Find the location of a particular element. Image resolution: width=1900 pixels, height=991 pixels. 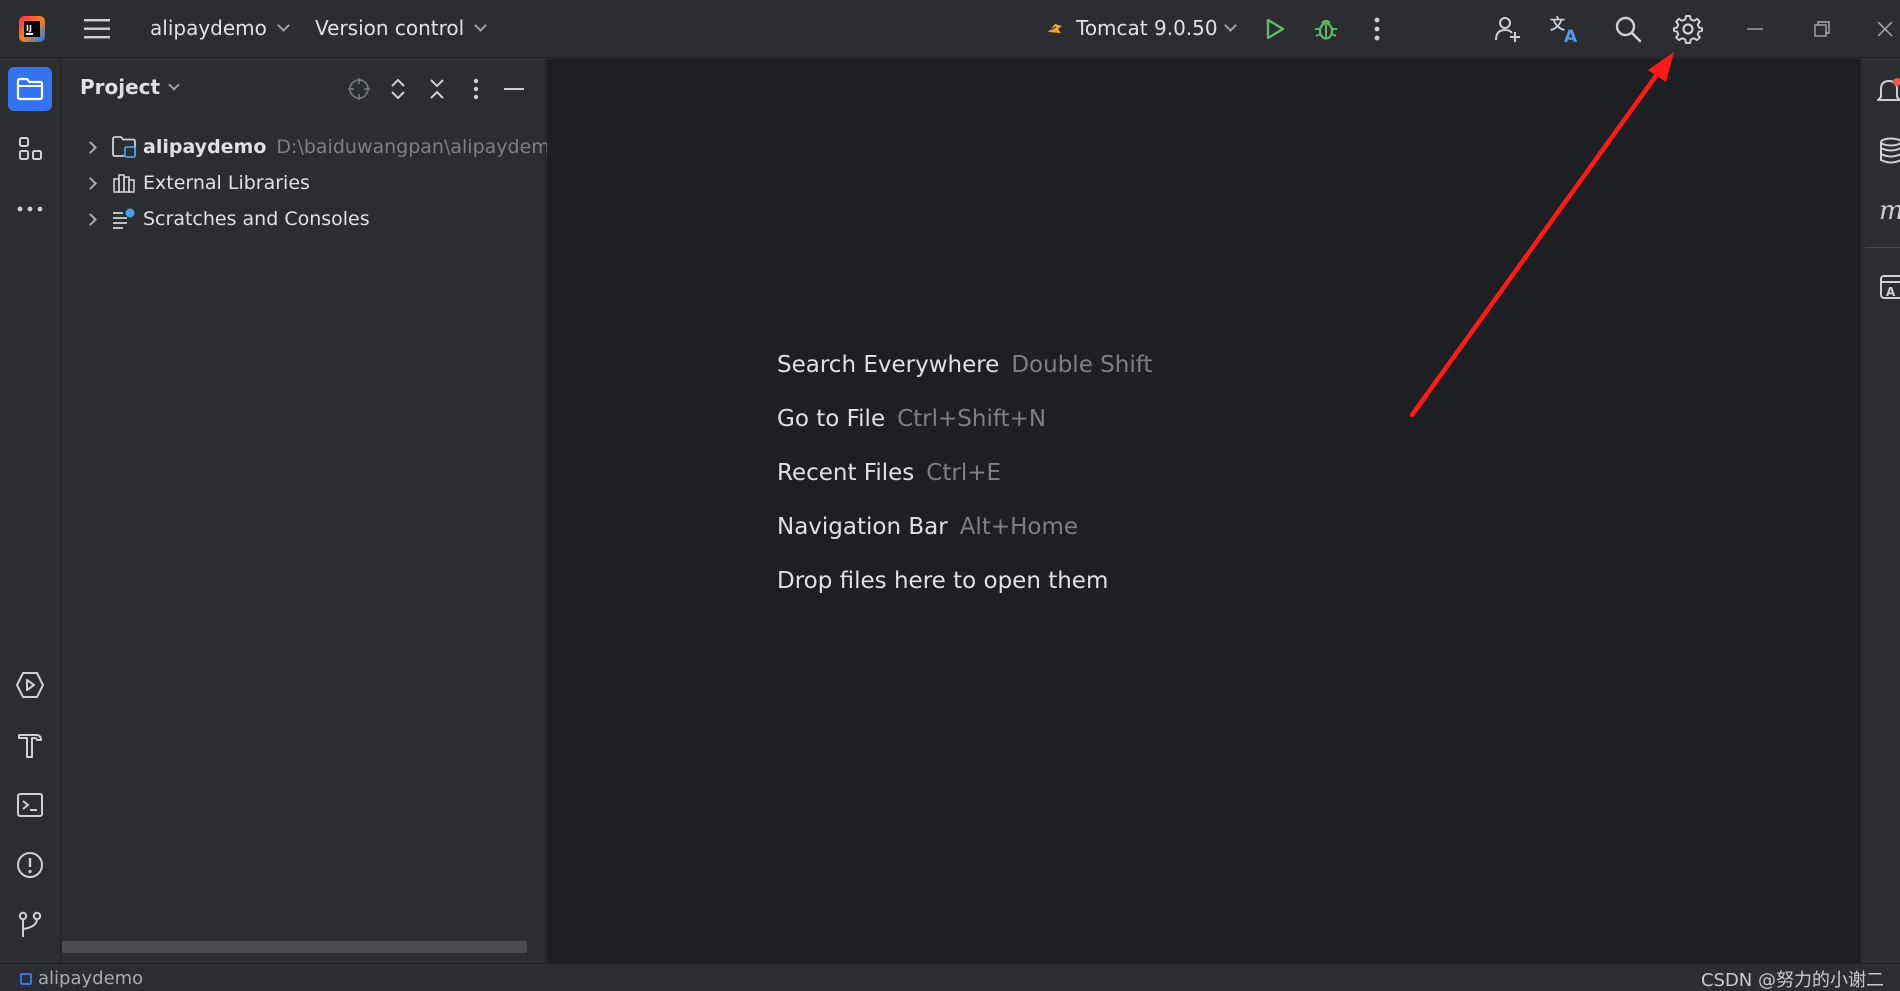

hint-shortcut: Double Shift is located at coordinates (1082, 365).